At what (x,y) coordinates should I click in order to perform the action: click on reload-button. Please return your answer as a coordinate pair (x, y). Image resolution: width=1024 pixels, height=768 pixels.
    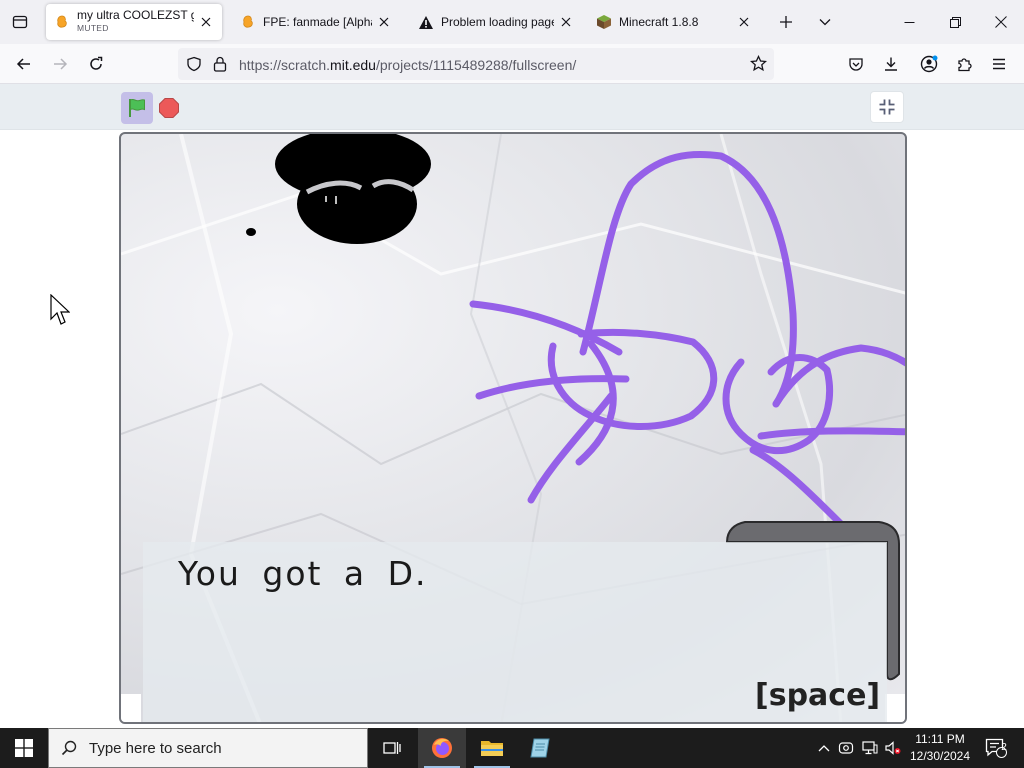
    Looking at the image, I should click on (96, 64).